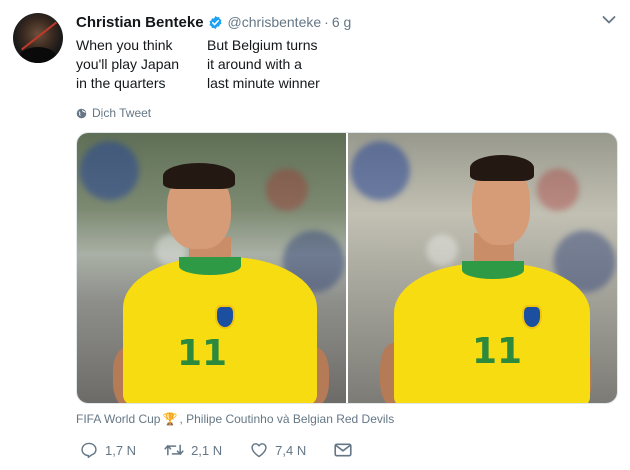 This screenshot has width=630, height=470. I want to click on chevron-down-icon, so click(609, 20).